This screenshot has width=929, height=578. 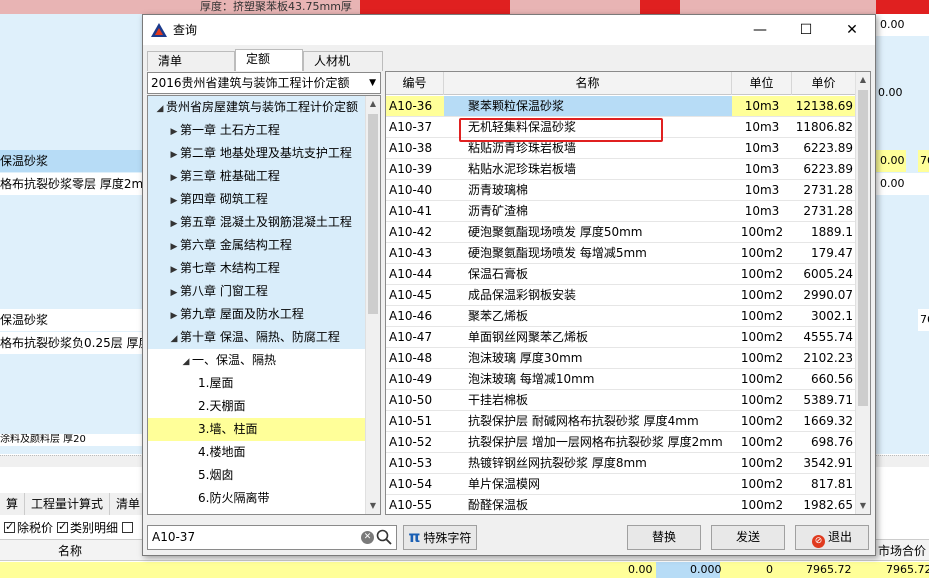 I want to click on table-row: A10-42 硬泡聚氨酯现场喷发 厚度50mm 100m2 1889.1, so click(x=621, y=232).